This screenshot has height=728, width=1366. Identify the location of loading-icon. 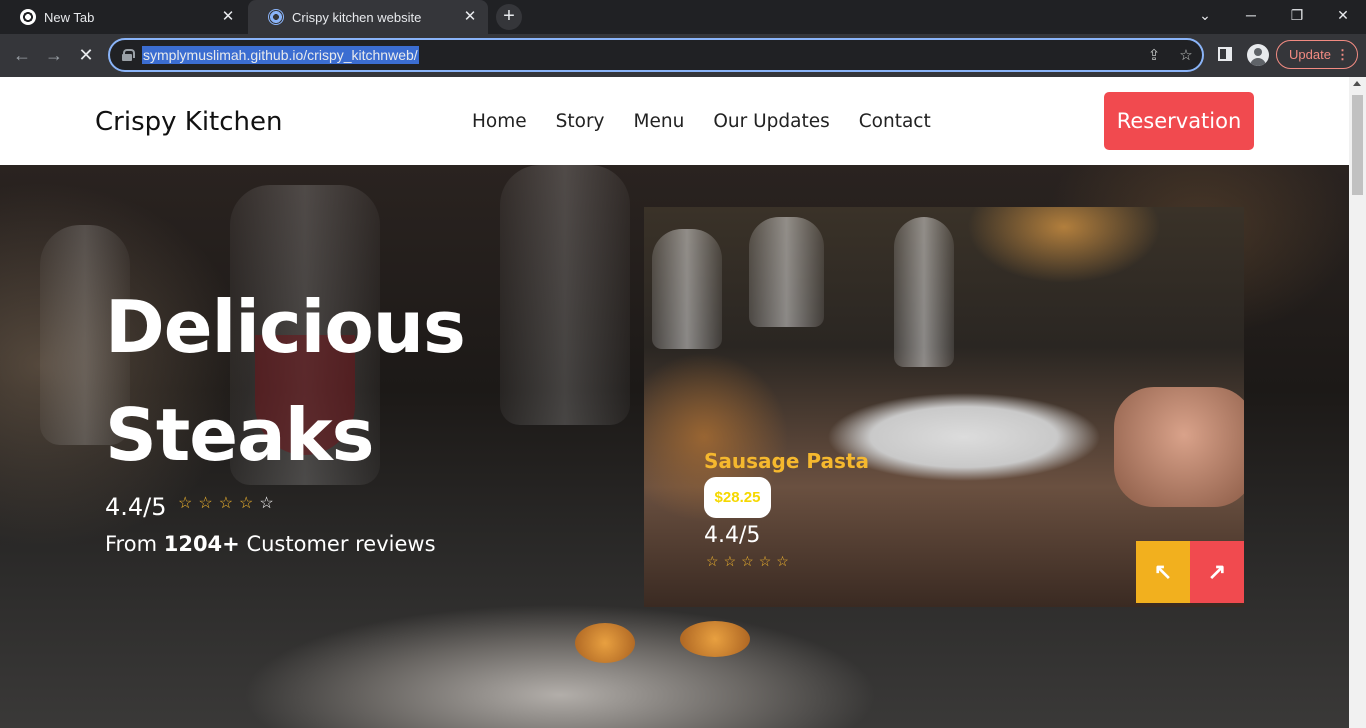
(276, 17).